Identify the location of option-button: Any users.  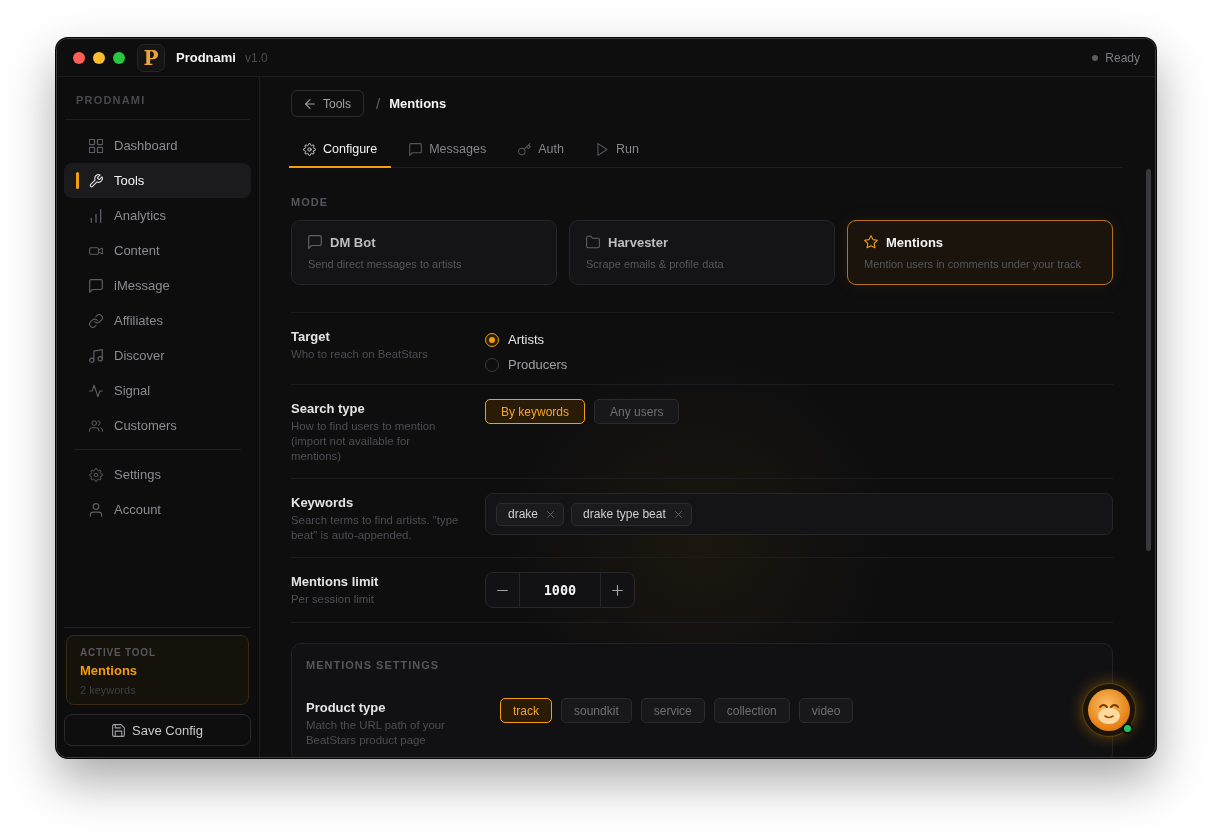
(637, 411).